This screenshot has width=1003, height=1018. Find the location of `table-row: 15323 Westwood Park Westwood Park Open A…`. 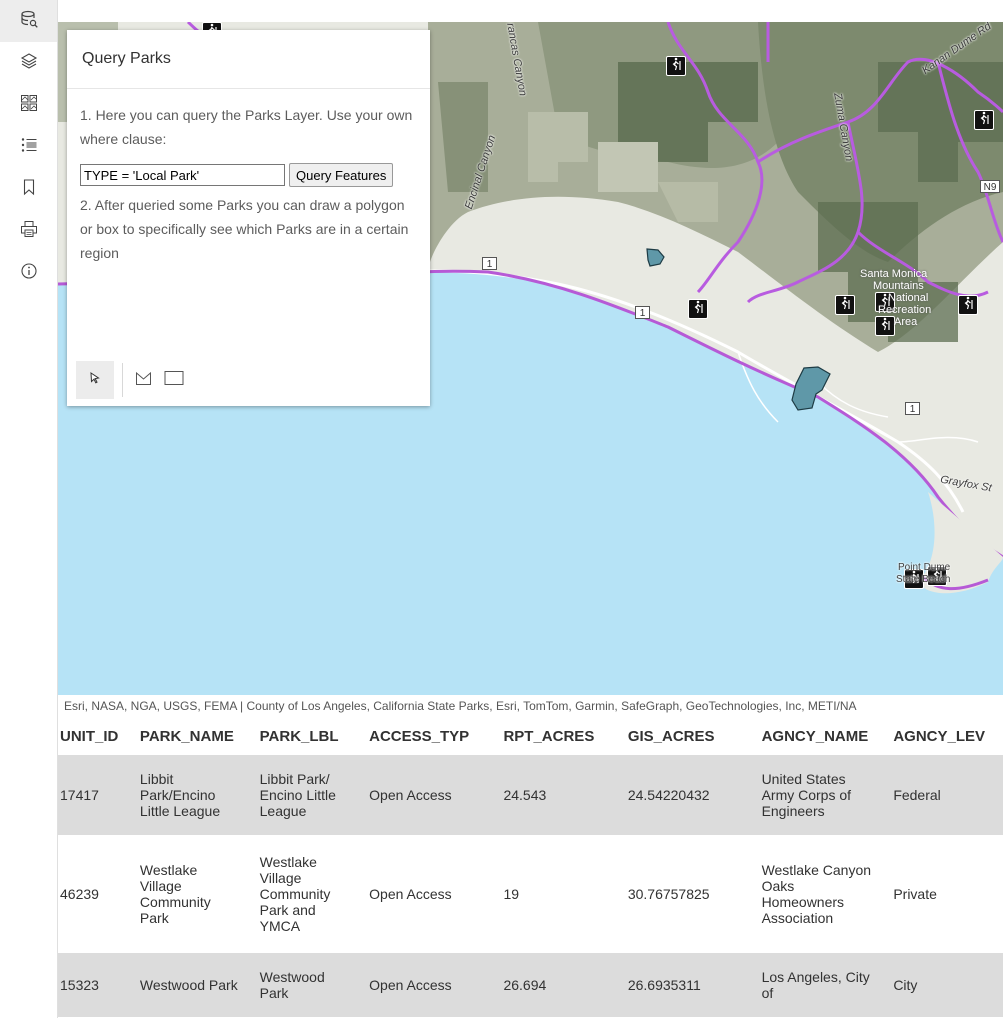

table-row: 15323 Westwood Park Westwood Park Open A… is located at coordinates (530, 985).